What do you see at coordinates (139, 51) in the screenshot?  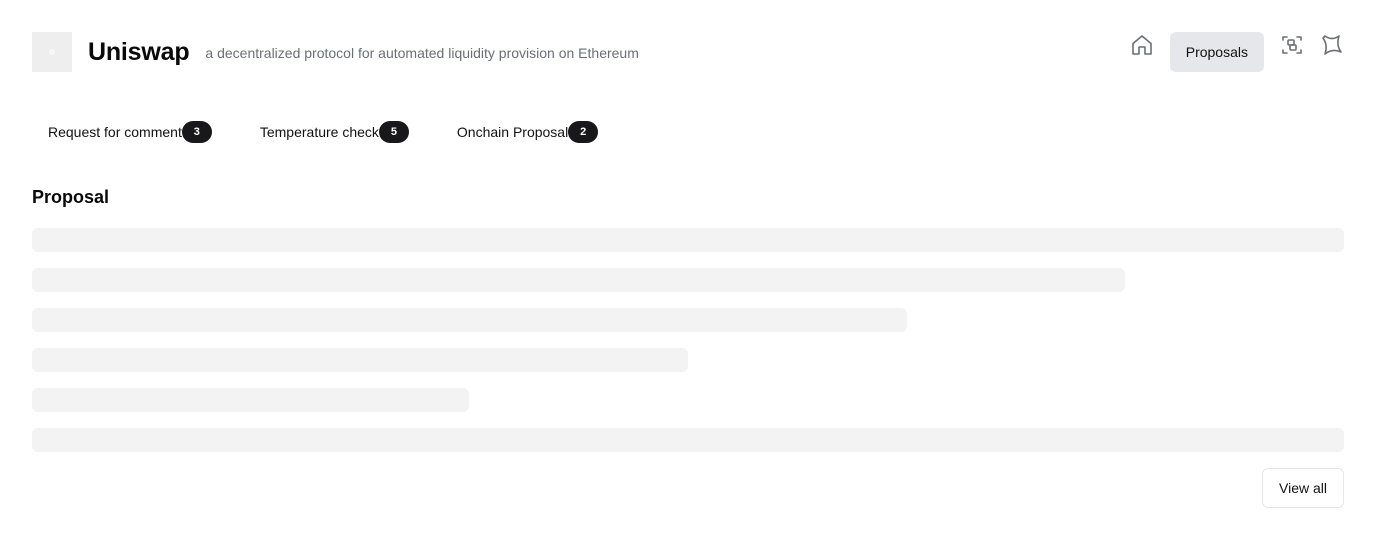 I see `app-title: Uniswap` at bounding box center [139, 51].